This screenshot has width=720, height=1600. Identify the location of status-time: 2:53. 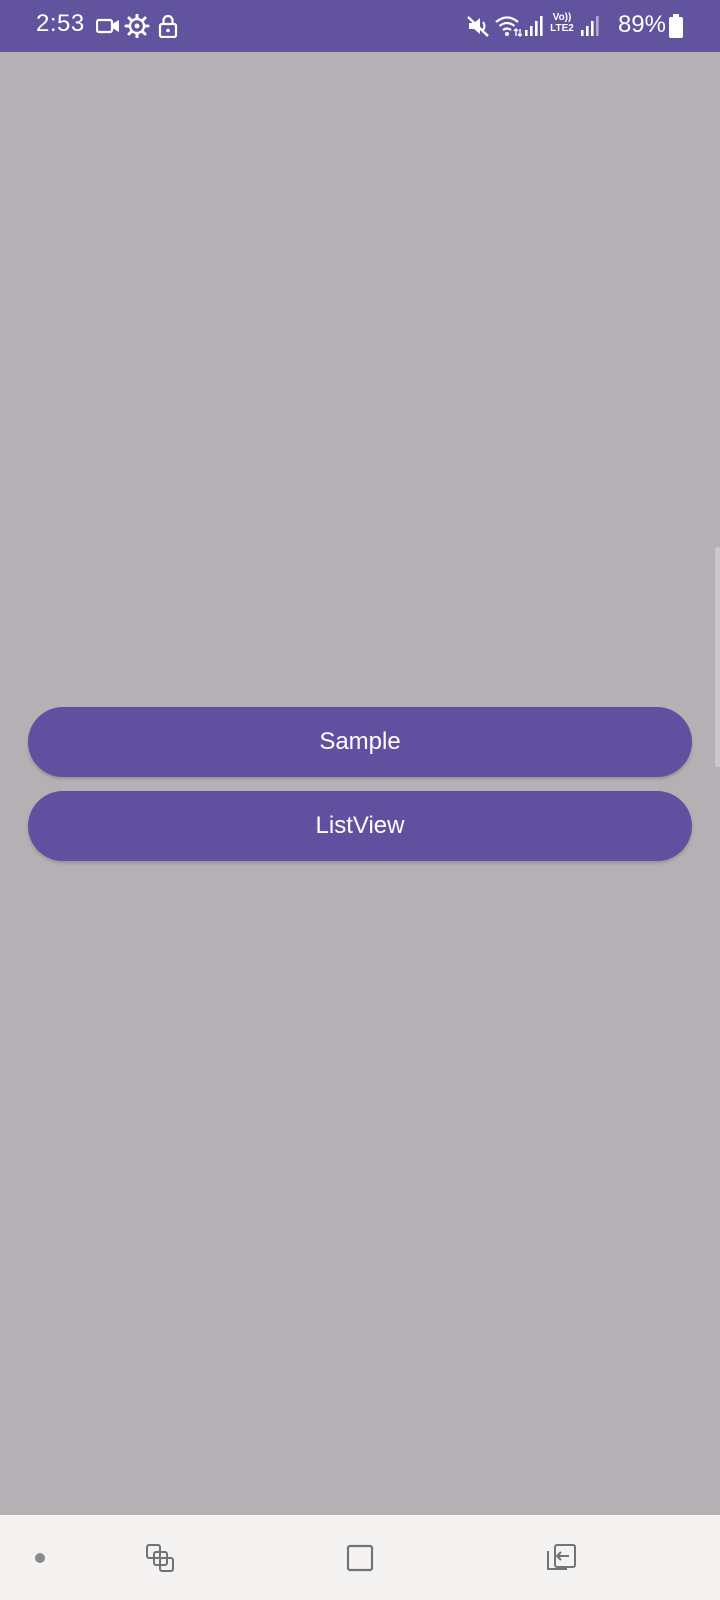
(60, 23).